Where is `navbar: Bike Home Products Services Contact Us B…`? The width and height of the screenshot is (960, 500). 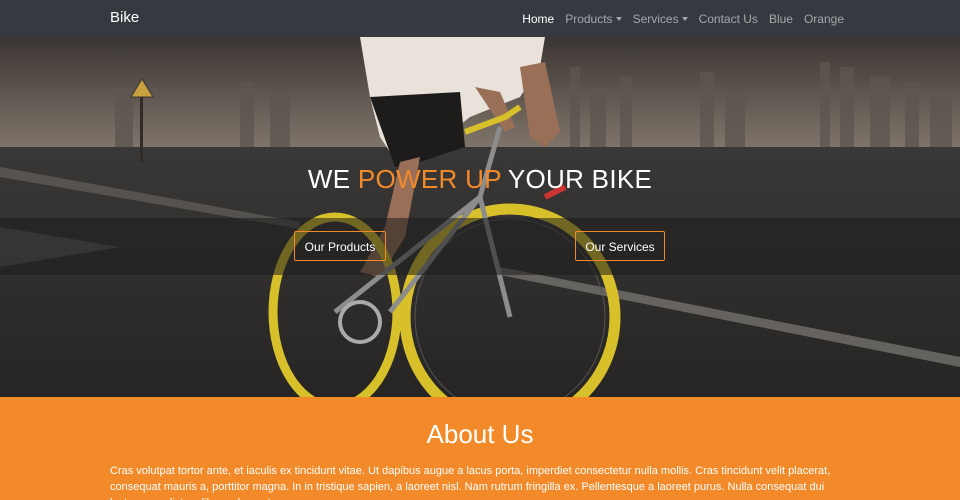 navbar: Bike Home Products Services Contact Us B… is located at coordinates (480, 18).